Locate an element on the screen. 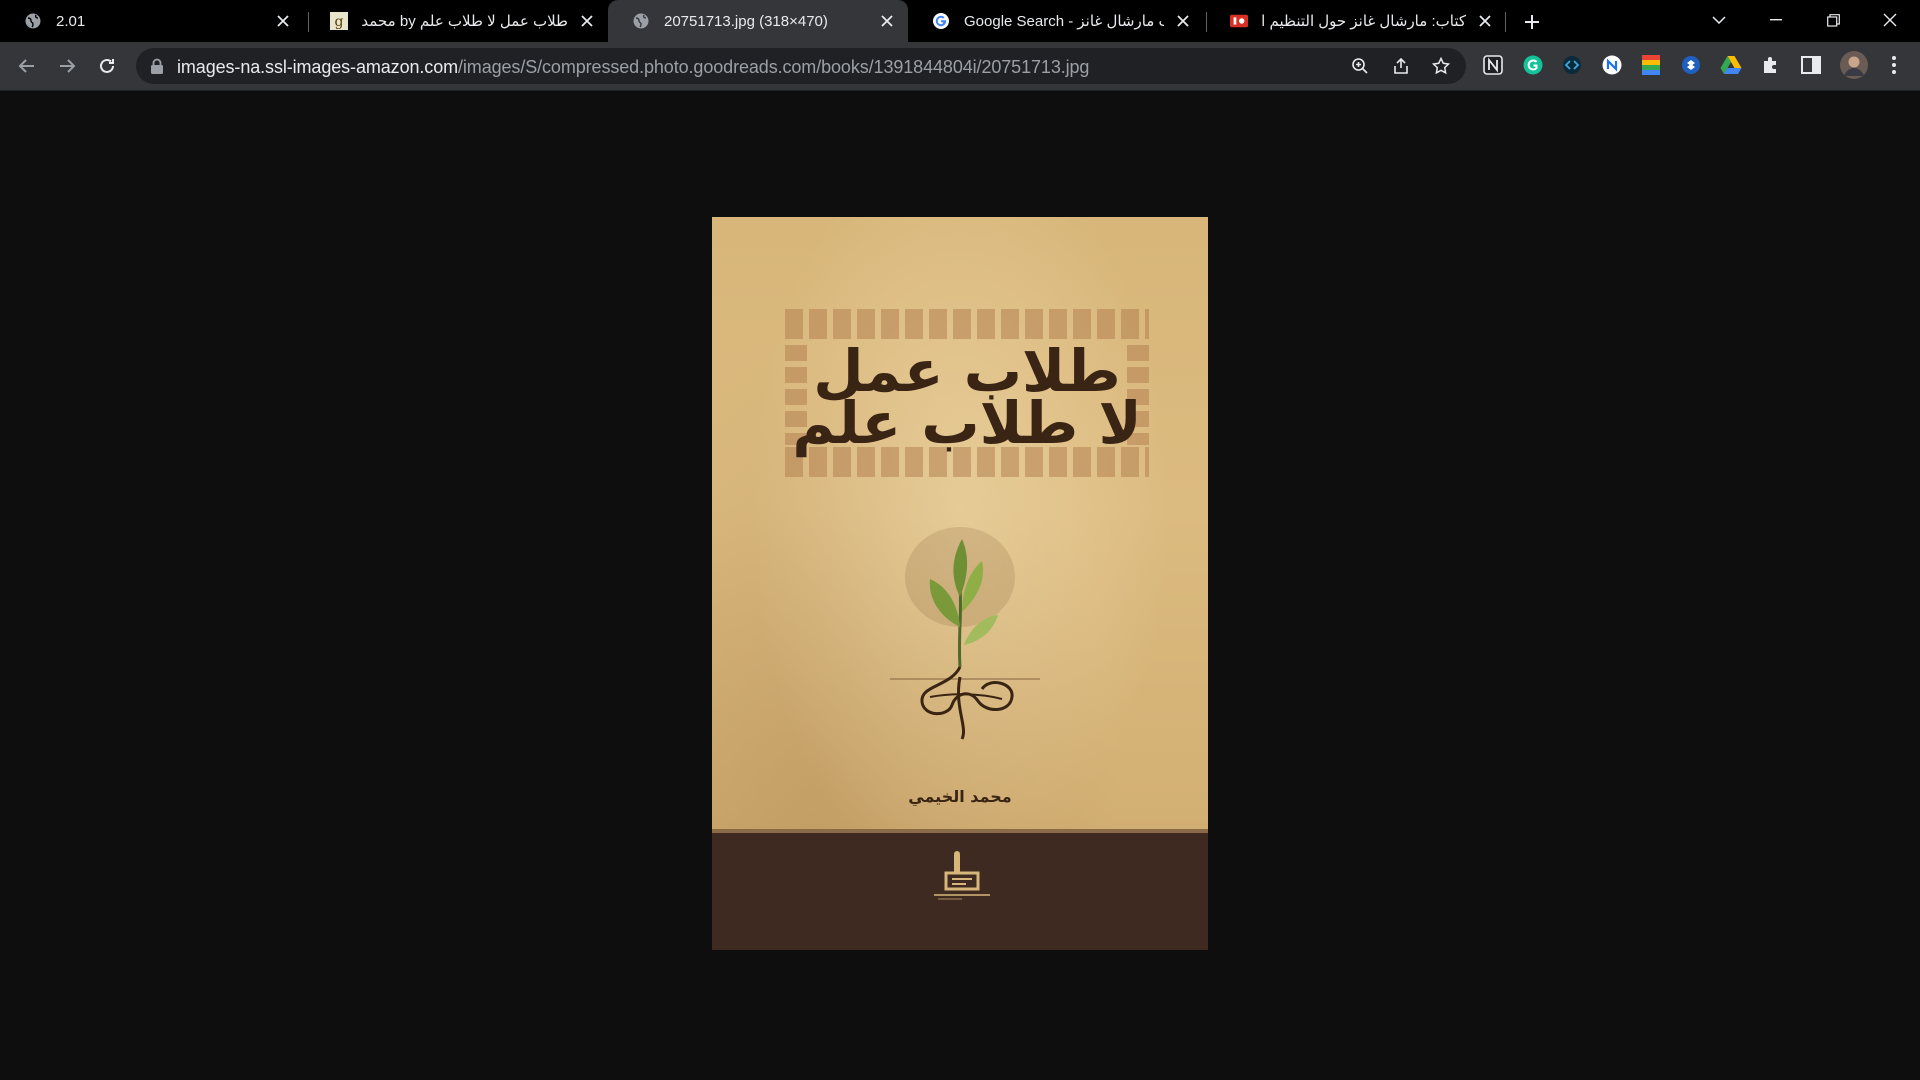 Image resolution: width=1920 pixels, height=1080 pixels. minimize-button is located at coordinates (1776, 20).